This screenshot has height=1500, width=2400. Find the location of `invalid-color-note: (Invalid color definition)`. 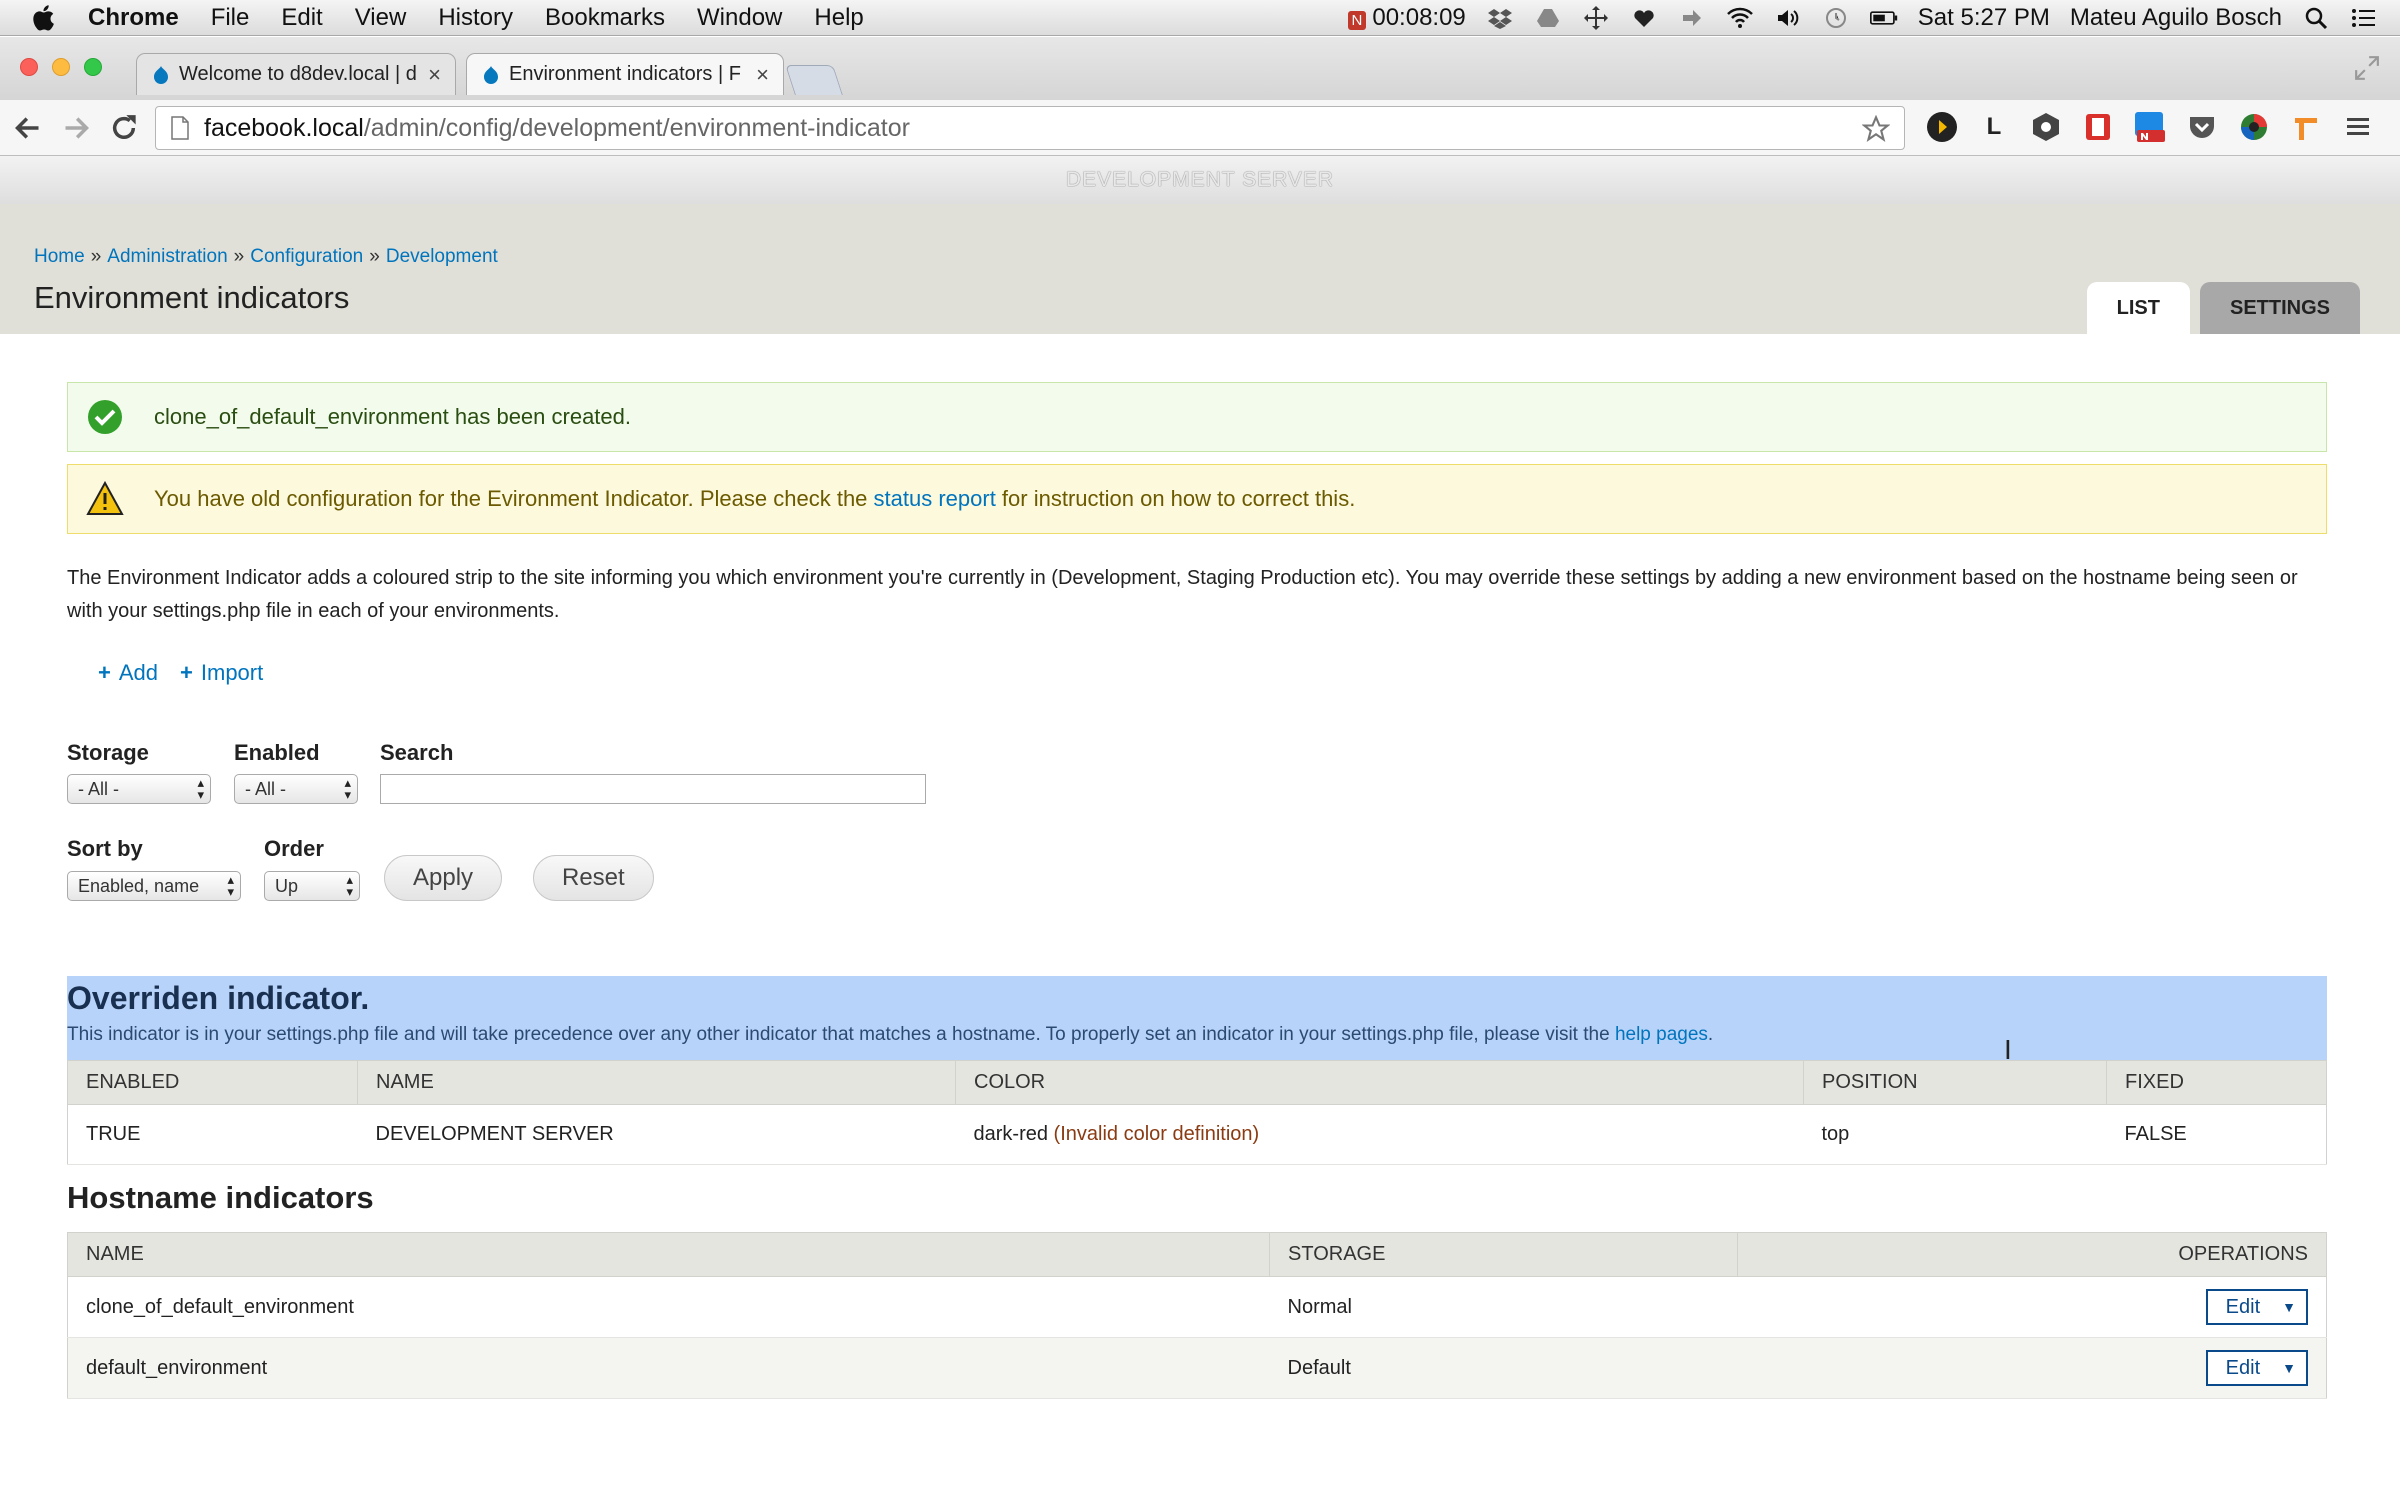

invalid-color-note: (Invalid color definition) is located at coordinates (1156, 1134).